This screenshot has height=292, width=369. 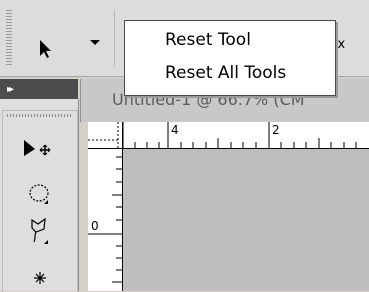 I want to click on ruler-origin, so click(x=105, y=135).